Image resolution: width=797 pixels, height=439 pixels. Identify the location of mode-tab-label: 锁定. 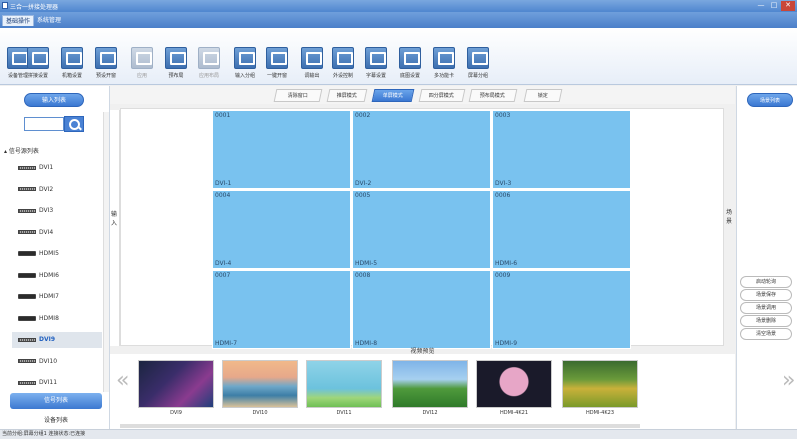
(542, 96).